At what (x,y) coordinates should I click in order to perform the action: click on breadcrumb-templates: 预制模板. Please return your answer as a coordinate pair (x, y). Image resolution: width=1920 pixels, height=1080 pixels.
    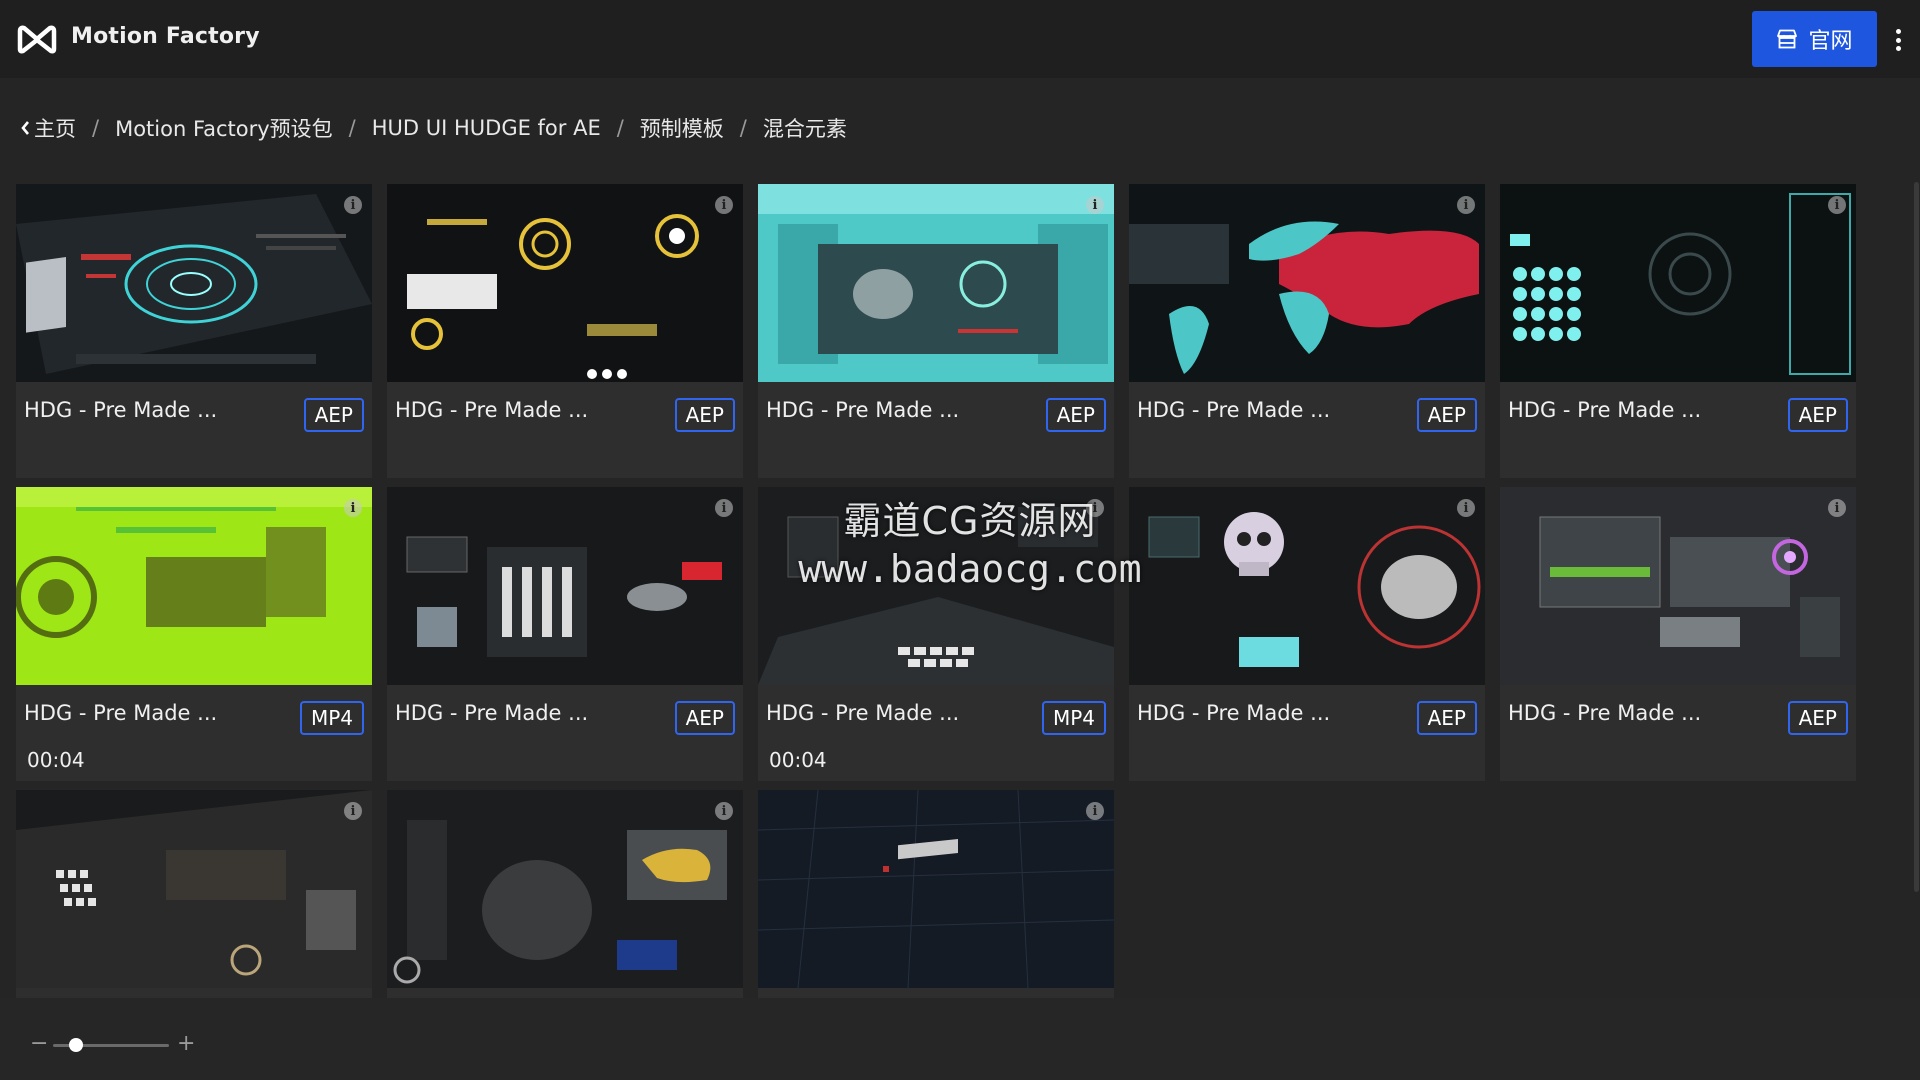
    Looking at the image, I should click on (682, 128).